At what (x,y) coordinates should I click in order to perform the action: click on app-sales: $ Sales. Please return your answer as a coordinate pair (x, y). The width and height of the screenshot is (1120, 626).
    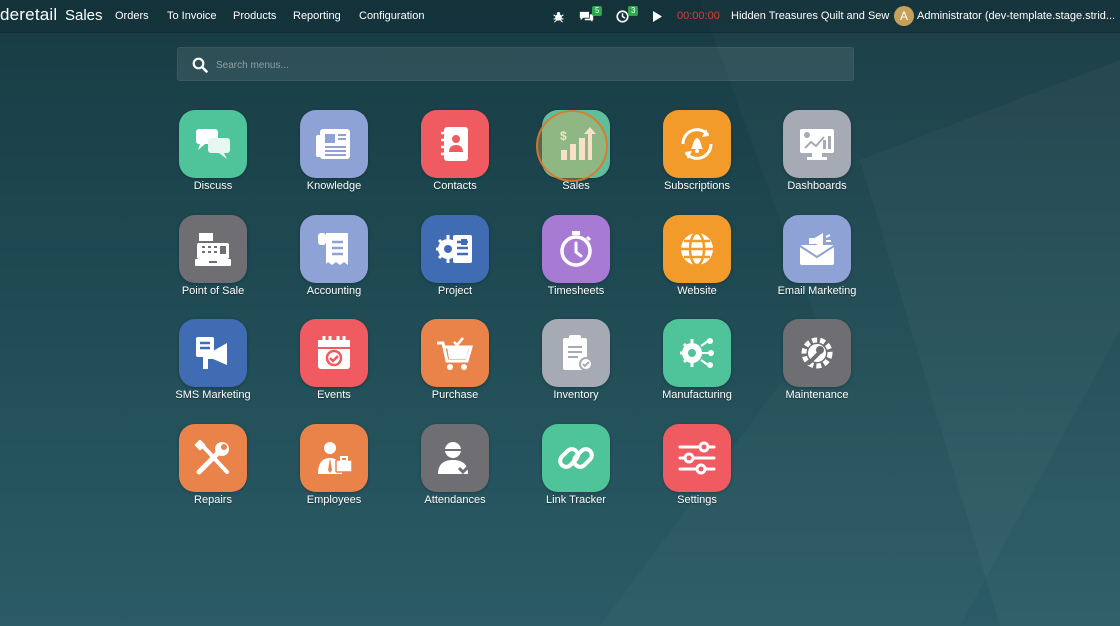
    Looking at the image, I should click on (576, 158).